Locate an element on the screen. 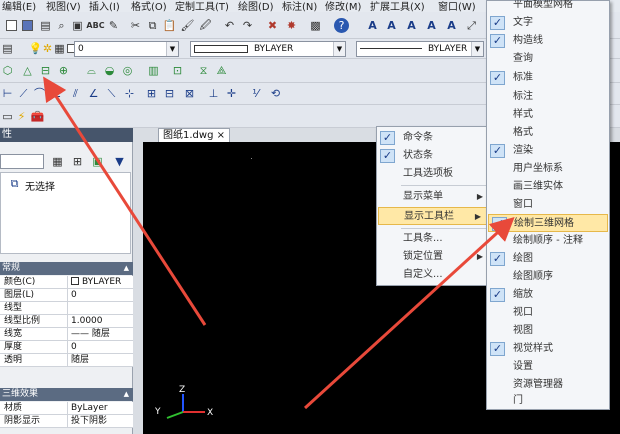  menu-item-door: 门 is located at coordinates (548, 401).